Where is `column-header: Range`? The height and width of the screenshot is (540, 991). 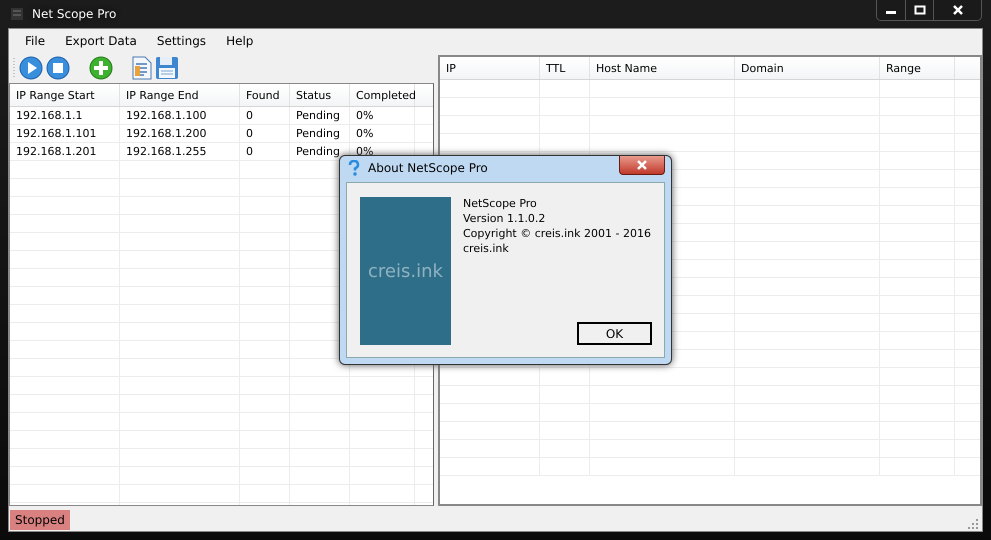 column-header: Range is located at coordinates (917, 68).